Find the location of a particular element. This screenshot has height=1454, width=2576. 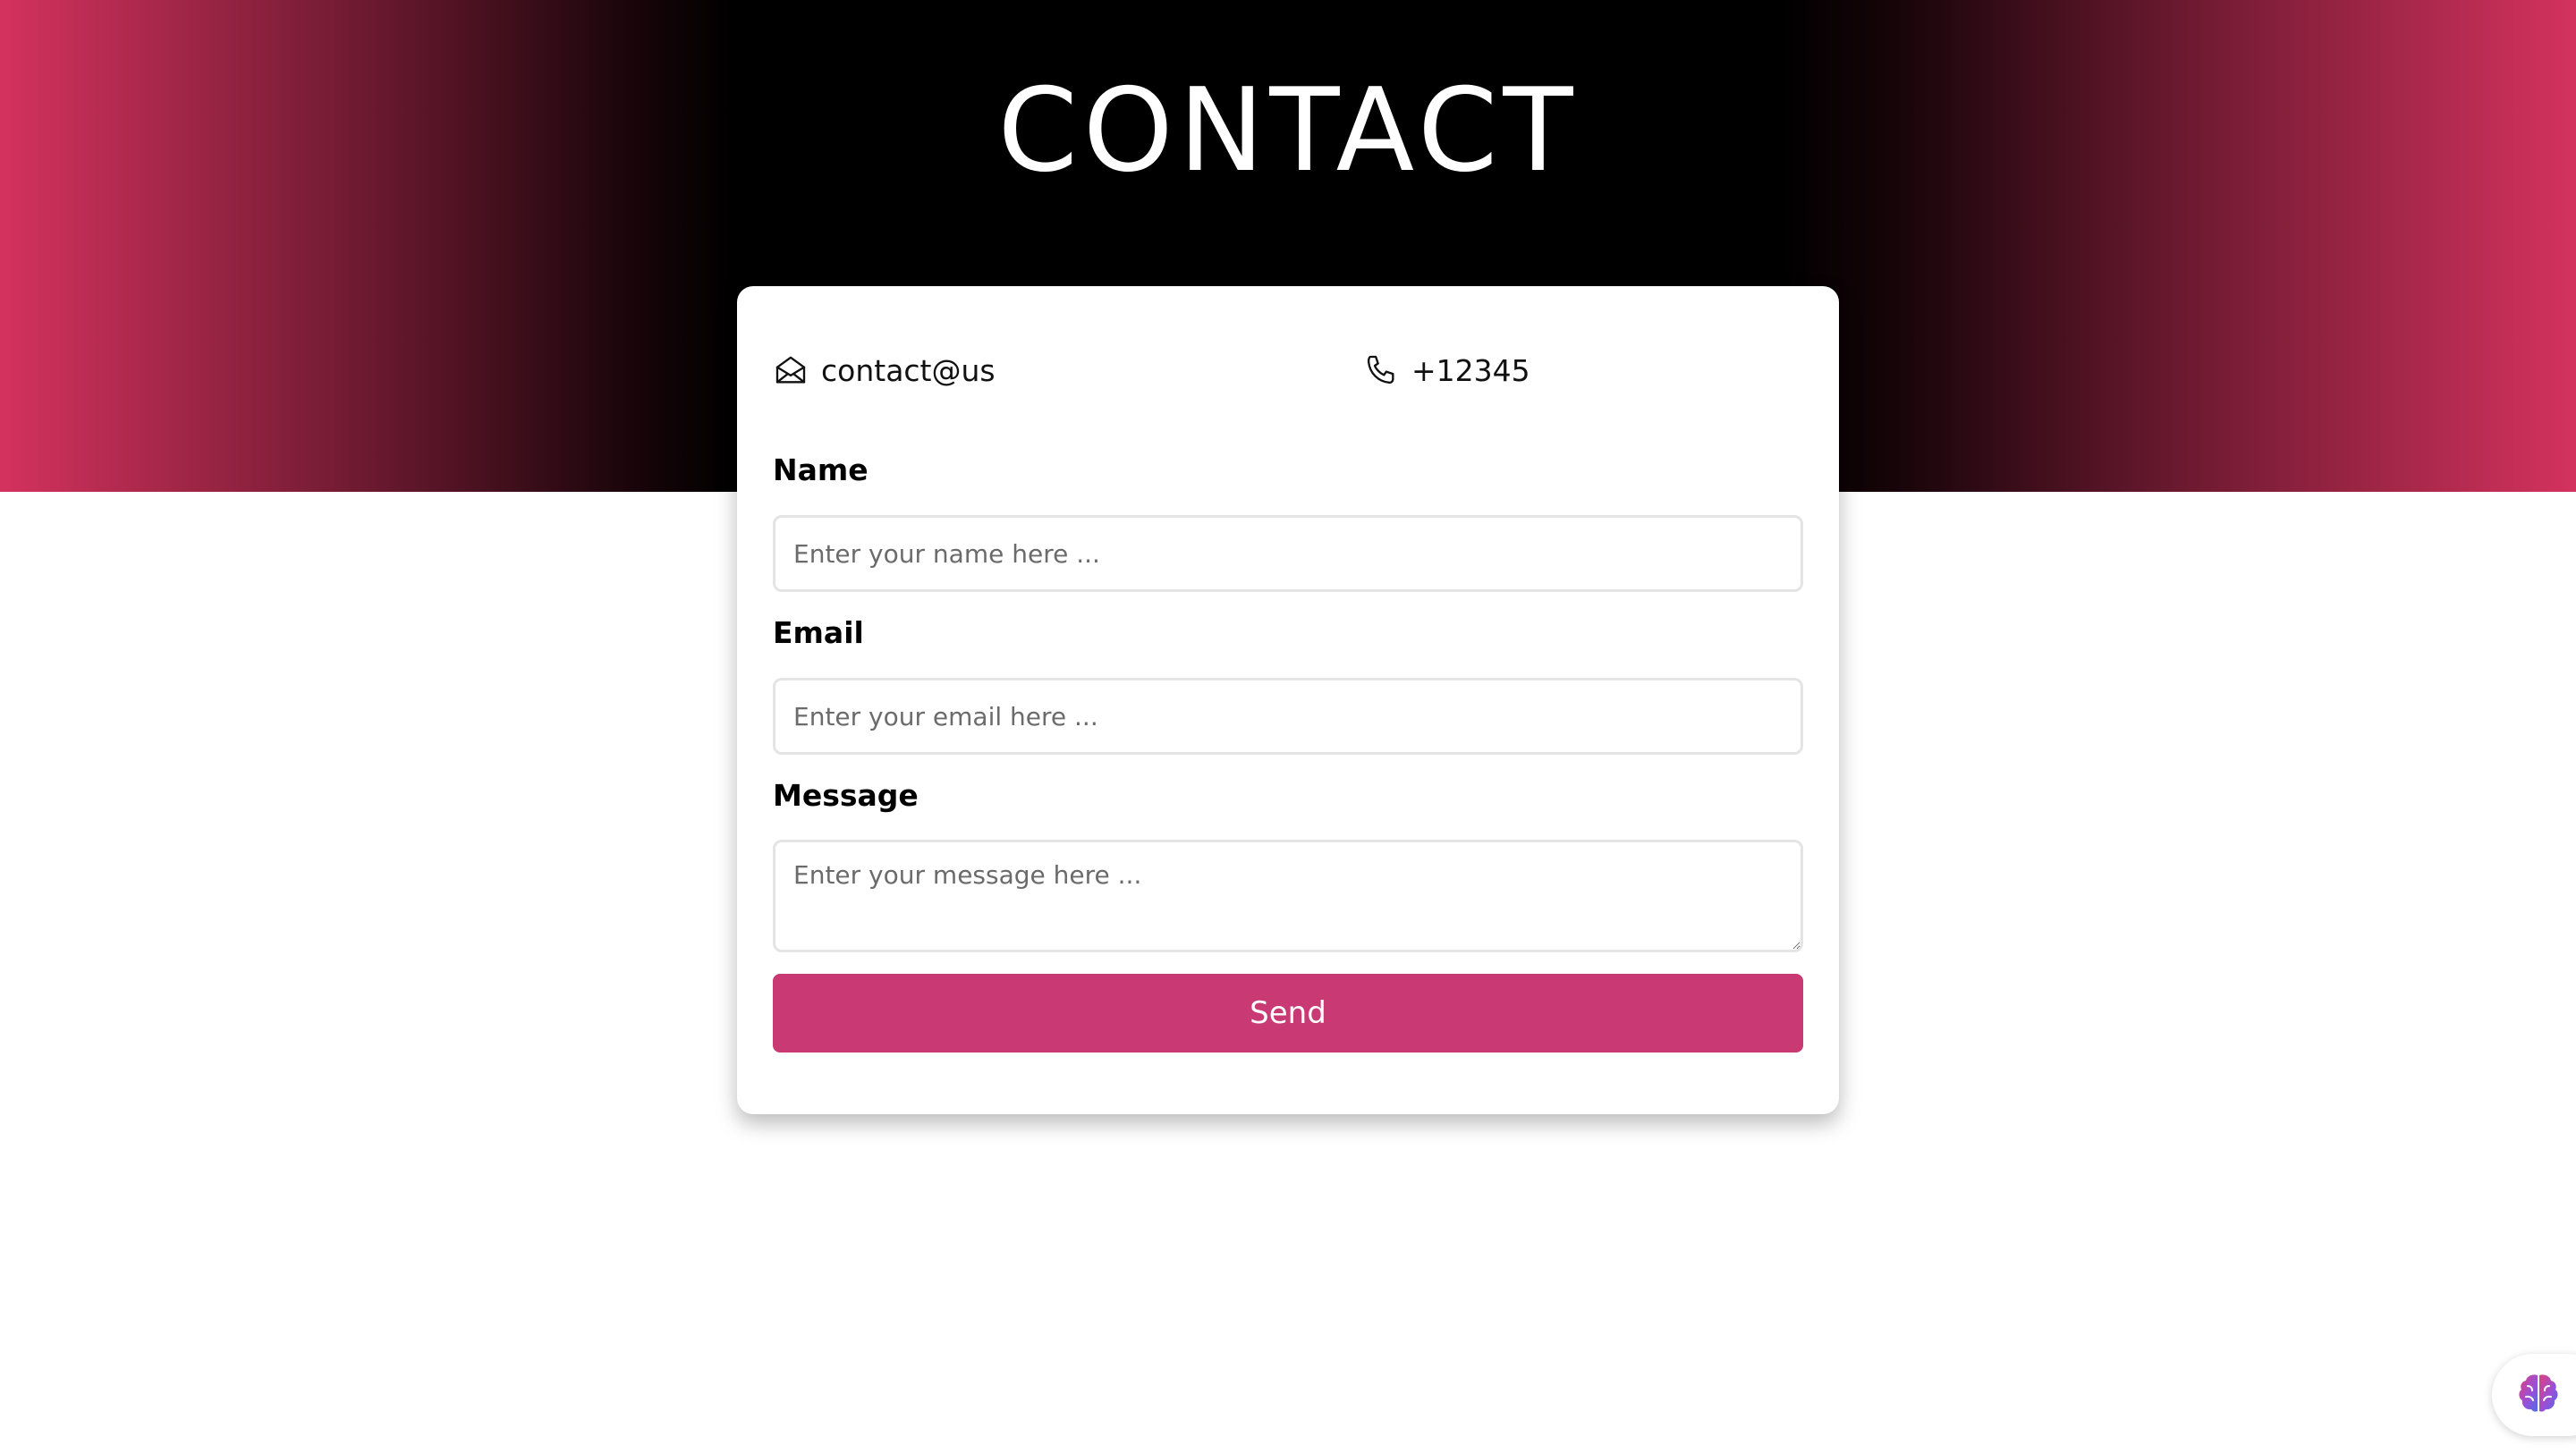

contact-phone: +12345 is located at coordinates (1446, 370).